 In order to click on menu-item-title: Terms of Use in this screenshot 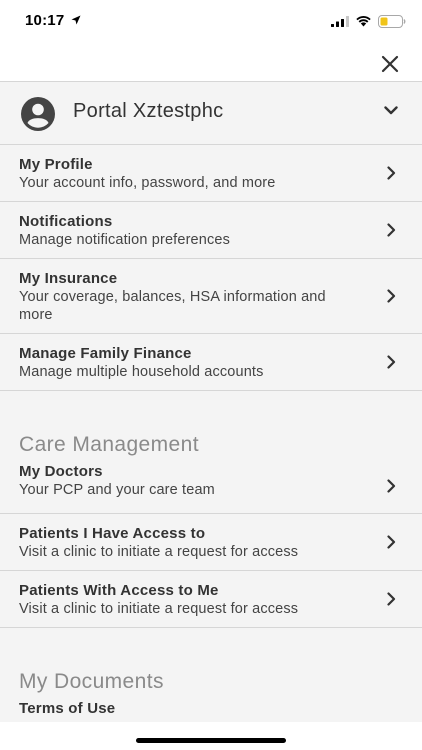, I will do `click(67, 708)`.